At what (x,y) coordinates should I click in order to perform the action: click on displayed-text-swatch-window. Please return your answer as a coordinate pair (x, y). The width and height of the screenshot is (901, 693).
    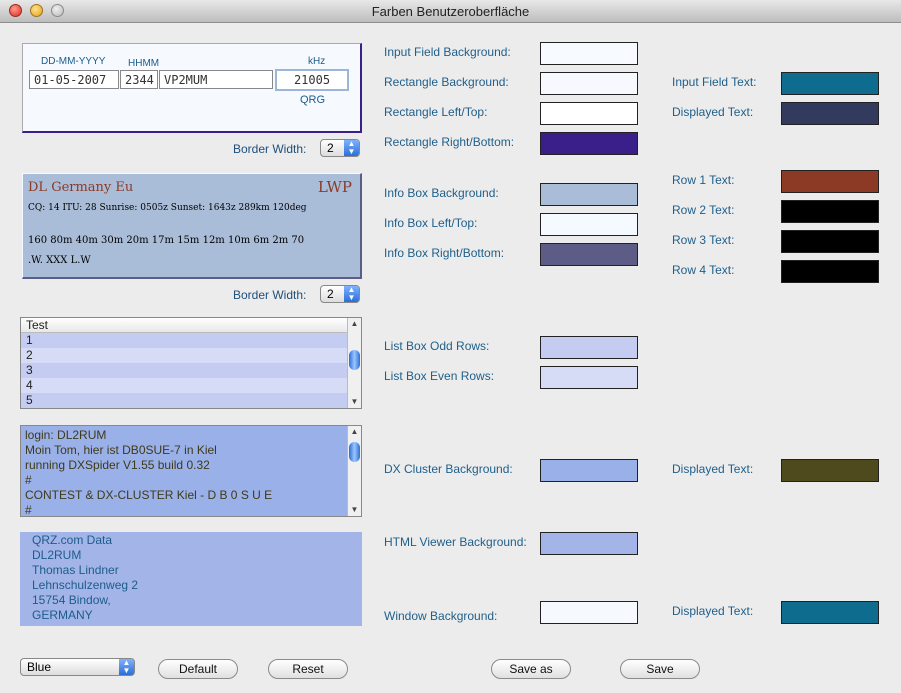
    Looking at the image, I should click on (830, 612).